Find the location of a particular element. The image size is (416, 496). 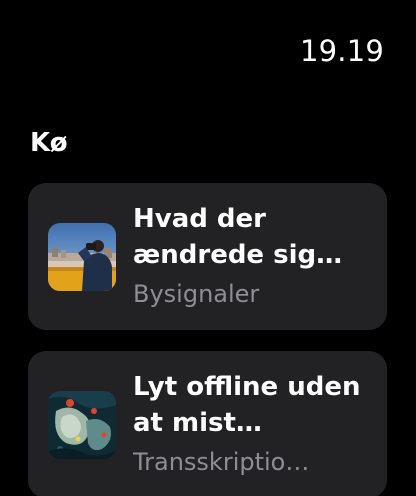

status-time: 19.19 is located at coordinates (341, 51).